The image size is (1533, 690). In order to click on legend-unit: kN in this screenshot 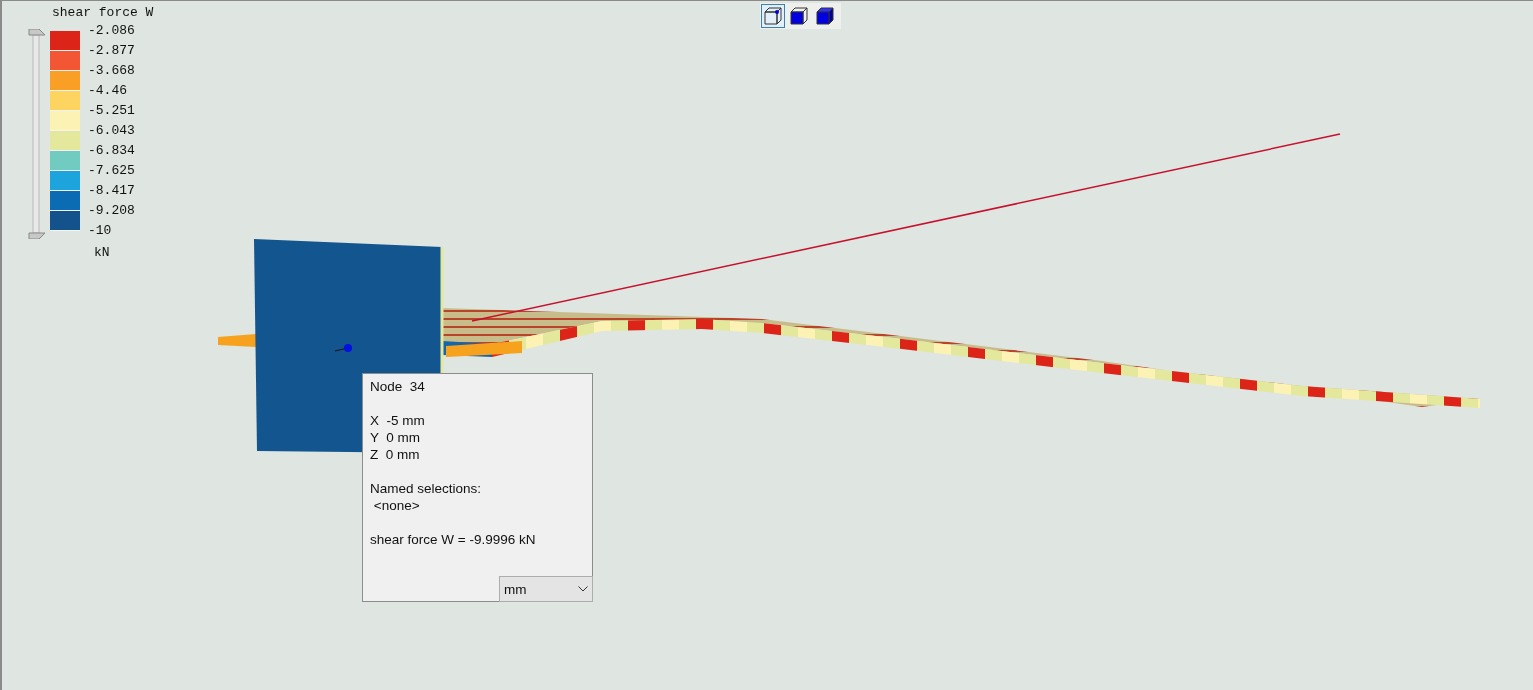, I will do `click(102, 252)`.